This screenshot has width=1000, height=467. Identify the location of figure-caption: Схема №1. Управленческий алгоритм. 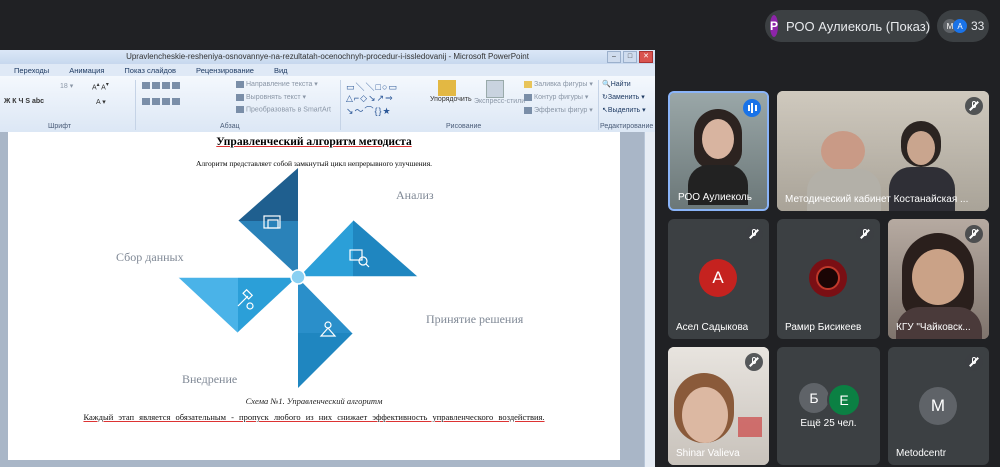
(314, 401).